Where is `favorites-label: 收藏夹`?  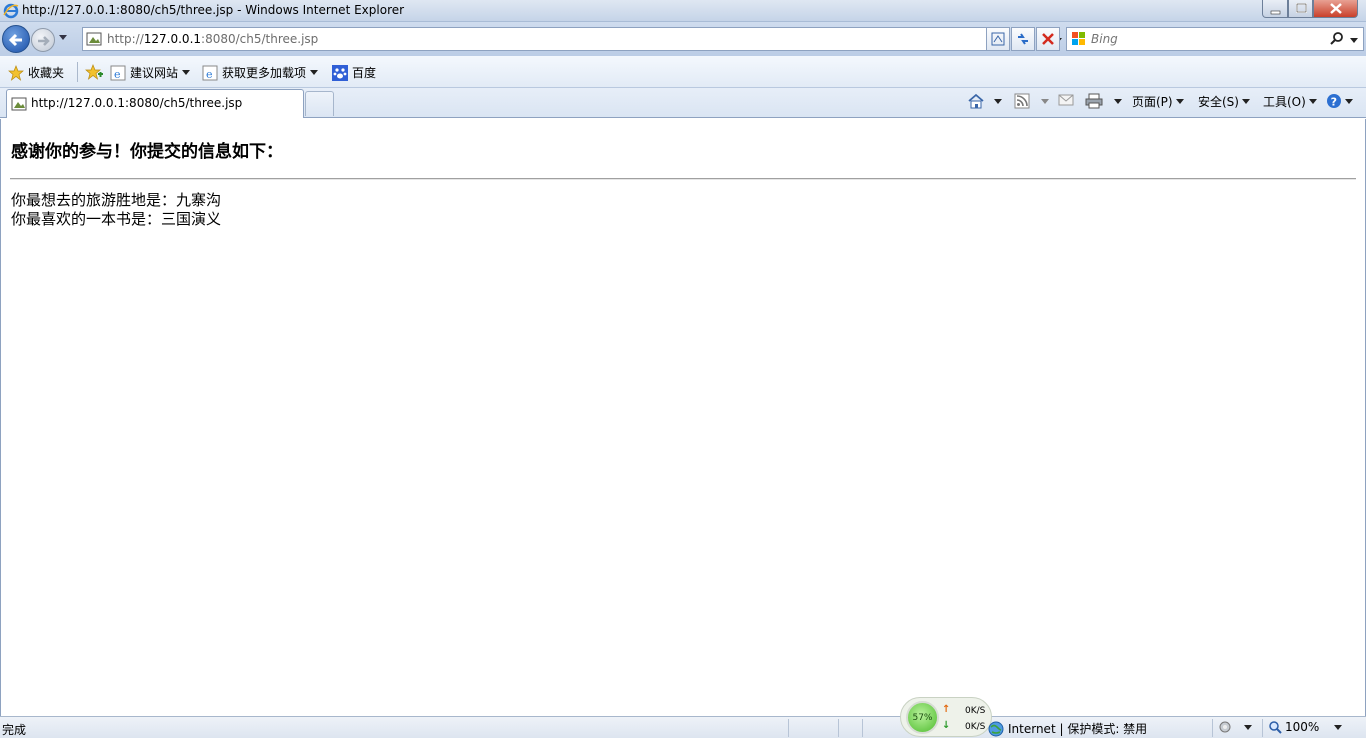
favorites-label: 收藏夹 is located at coordinates (46, 73).